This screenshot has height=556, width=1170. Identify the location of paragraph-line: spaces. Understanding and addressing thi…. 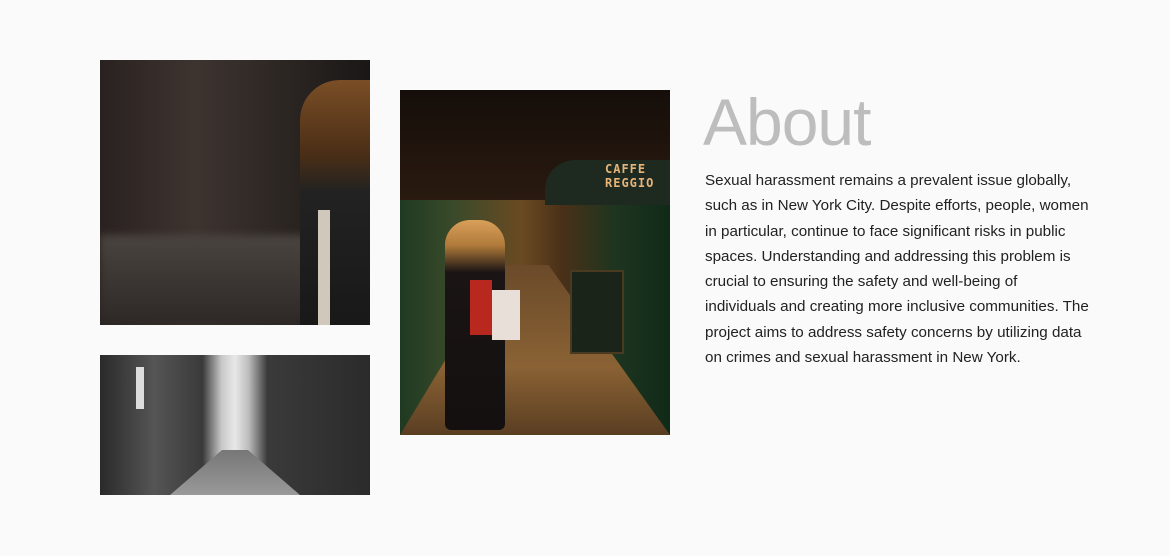
(888, 256).